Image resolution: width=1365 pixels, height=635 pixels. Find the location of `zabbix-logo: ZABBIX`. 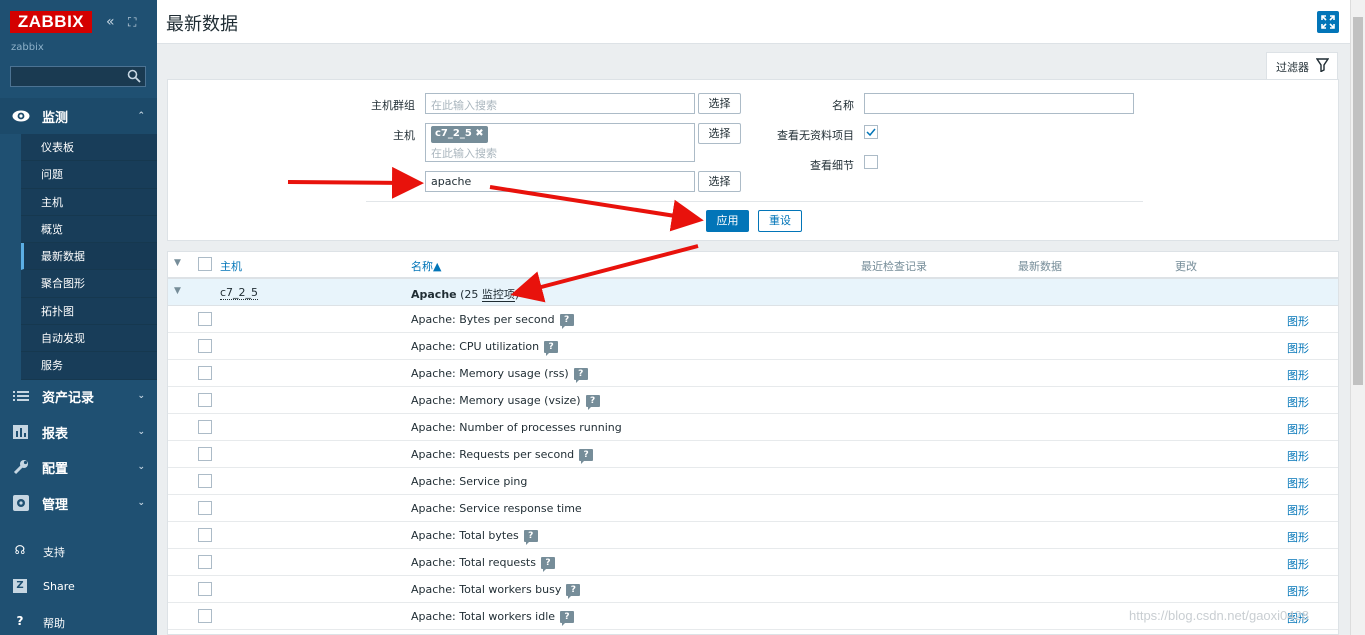

zabbix-logo: ZABBIX is located at coordinates (51, 22).